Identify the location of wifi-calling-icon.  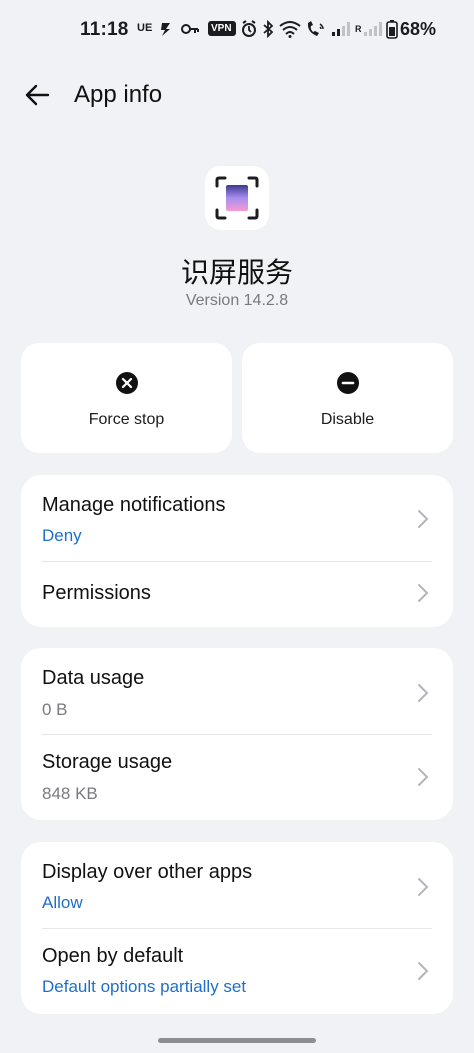
(315, 28).